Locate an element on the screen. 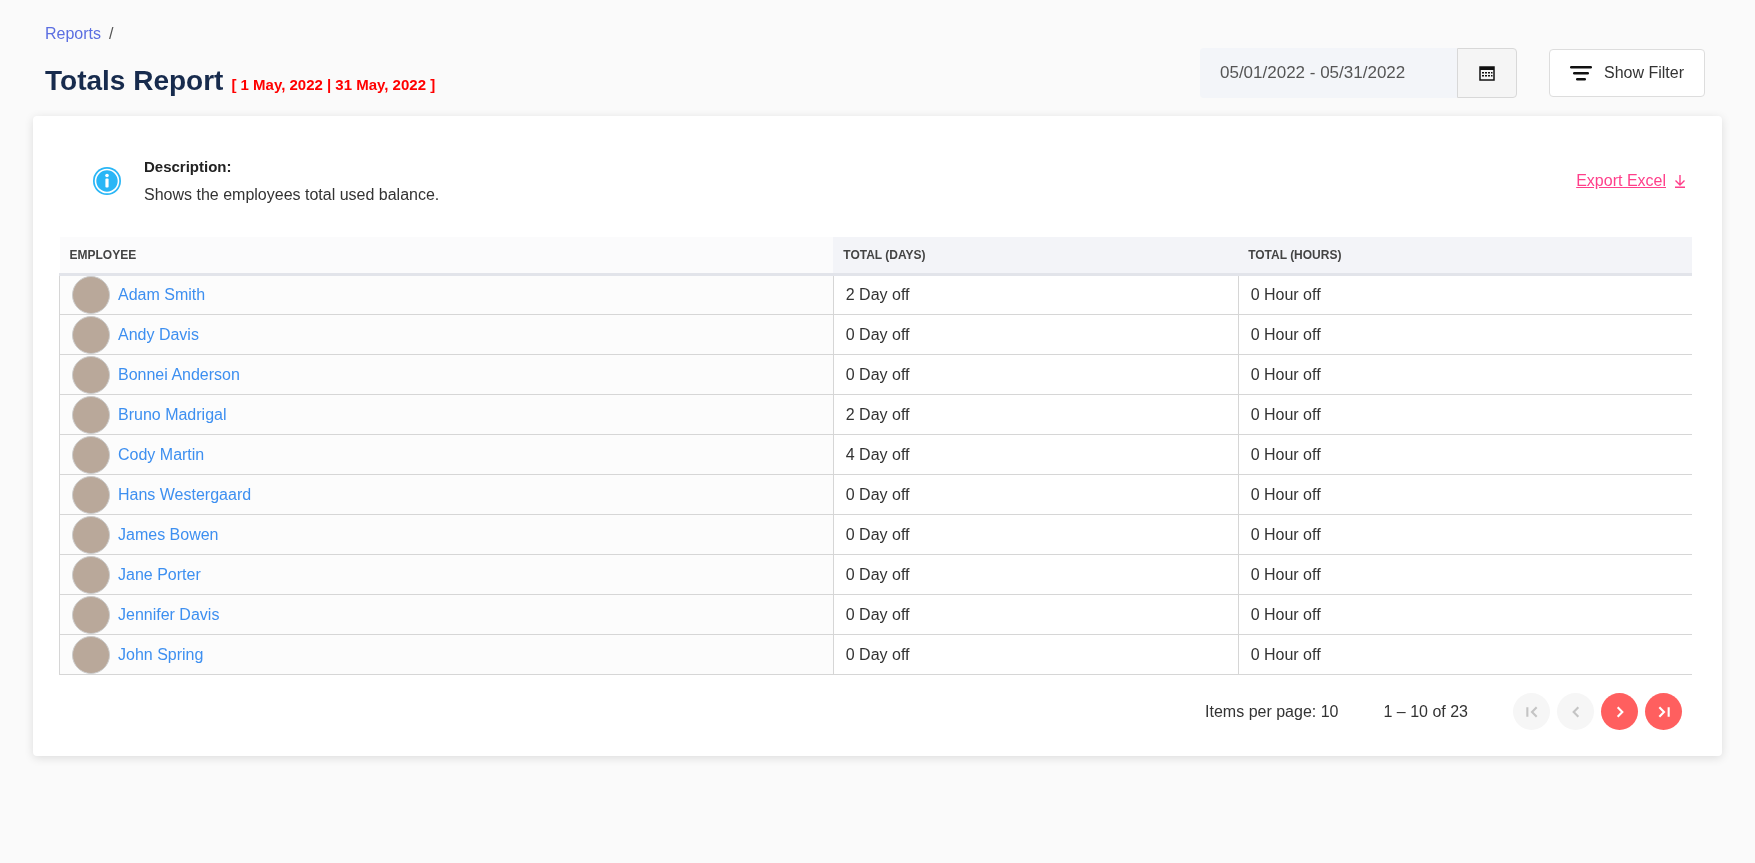 This screenshot has width=1755, height=863. employee-name-link: Hans Westergaard is located at coordinates (185, 494).